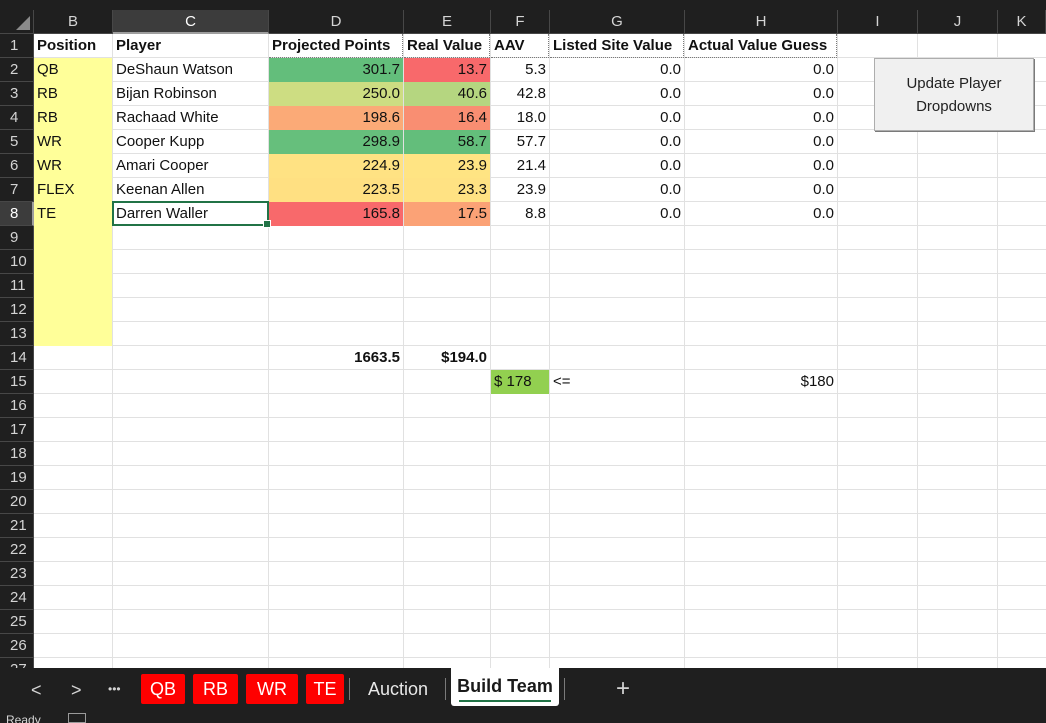  Describe the element at coordinates (17, 262) in the screenshot. I see `row-header-10: 10` at that location.